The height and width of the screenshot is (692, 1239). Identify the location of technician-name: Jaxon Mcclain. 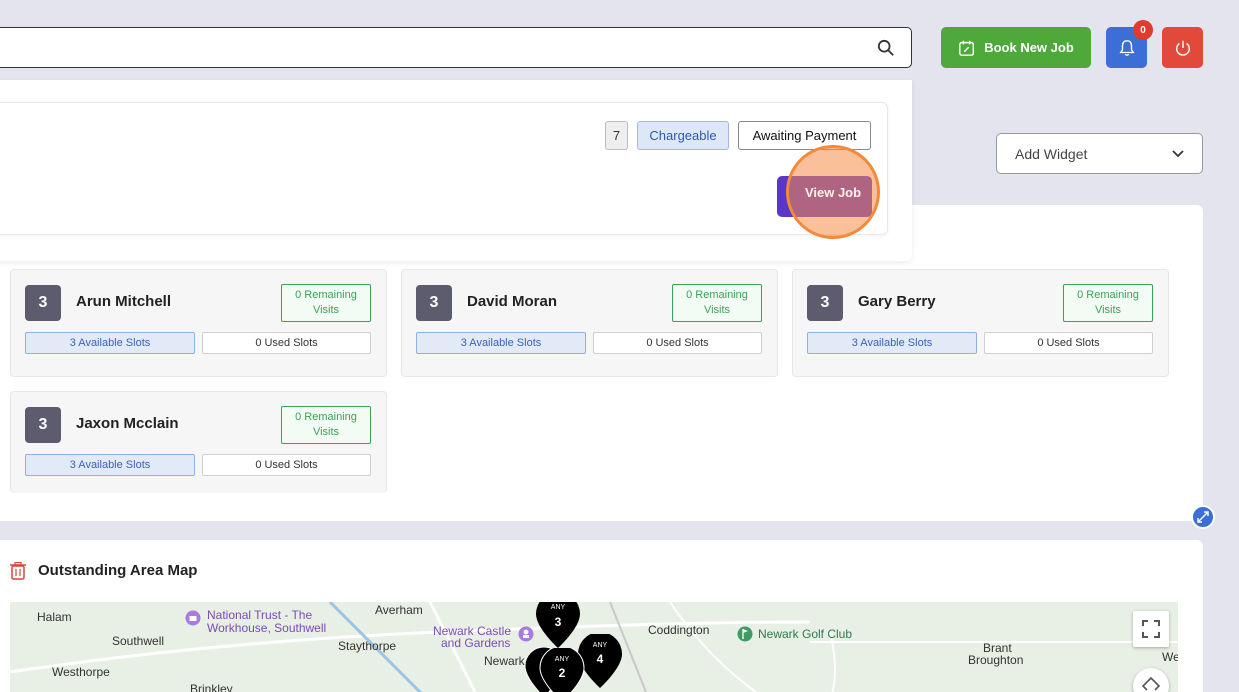
(127, 423).